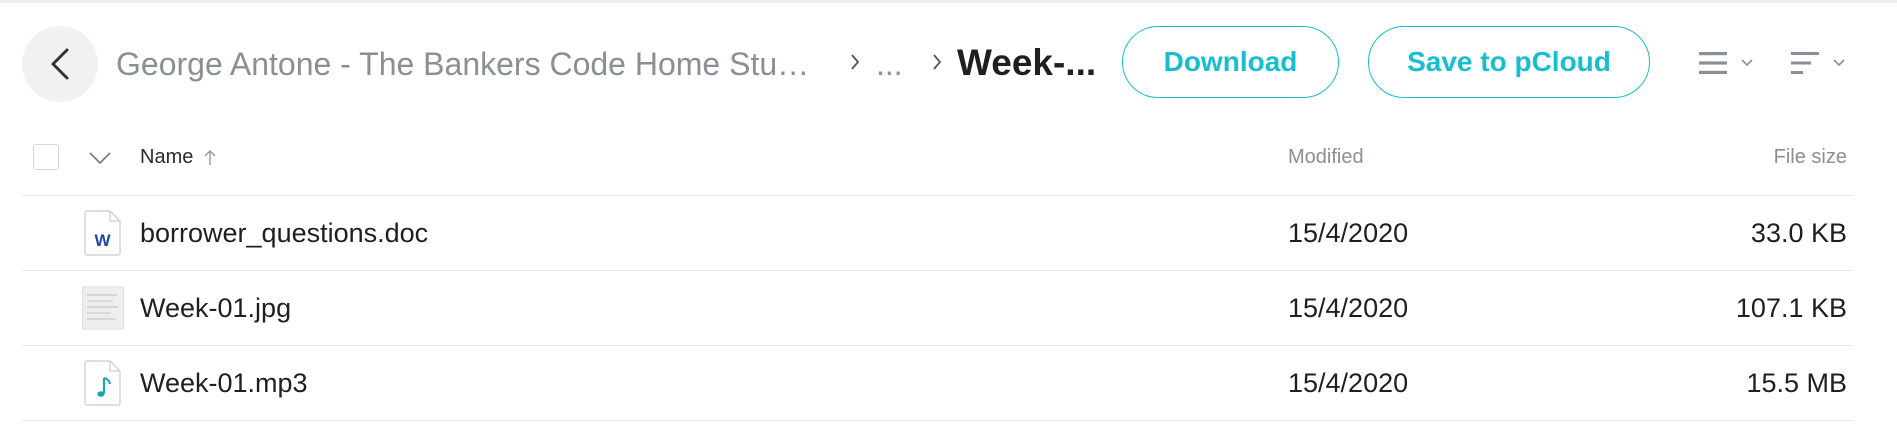  I want to click on select-all-checkbox, so click(46, 157).